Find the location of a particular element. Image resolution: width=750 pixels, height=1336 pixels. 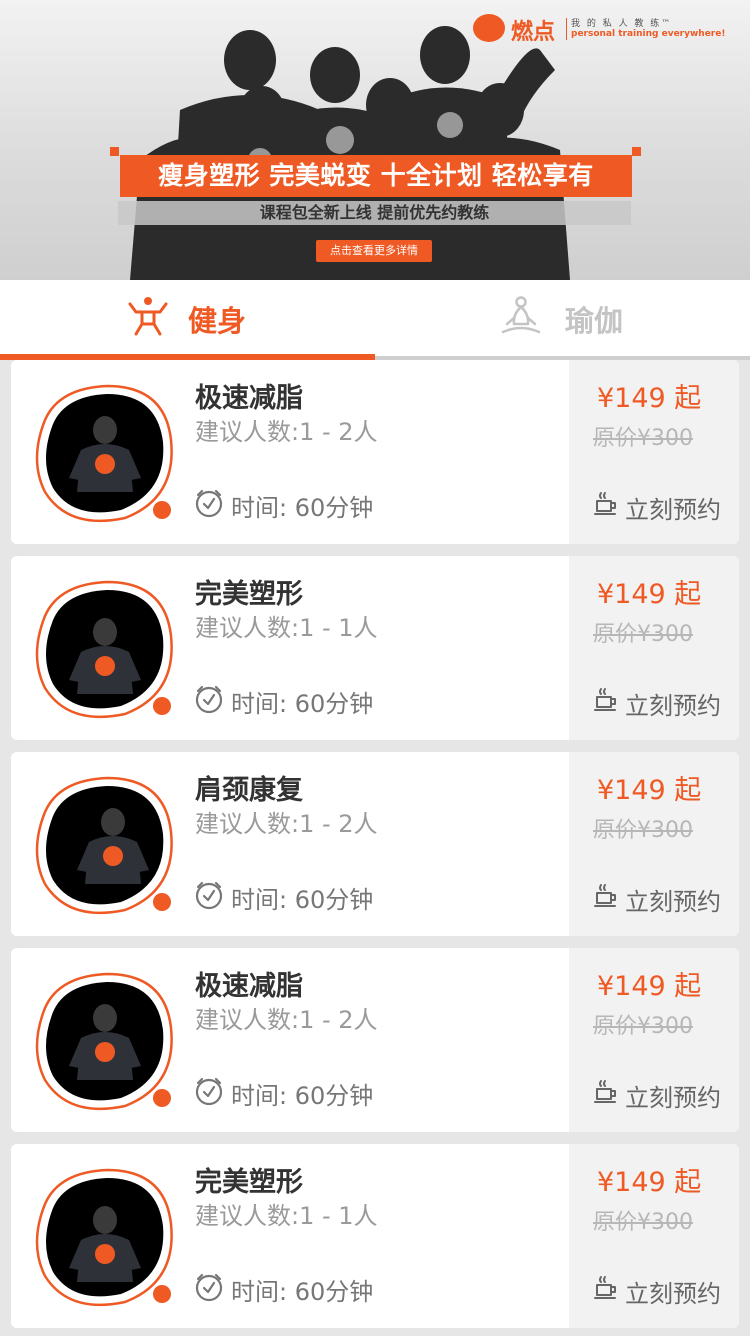

tab-yoga: 瑜伽 is located at coordinates (562, 320).